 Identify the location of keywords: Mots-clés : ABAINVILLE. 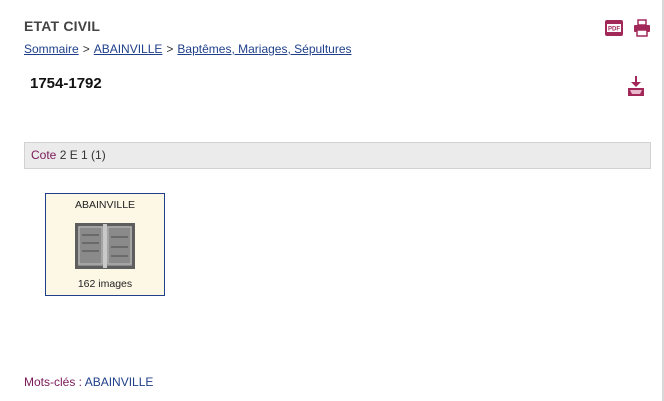
(88, 382).